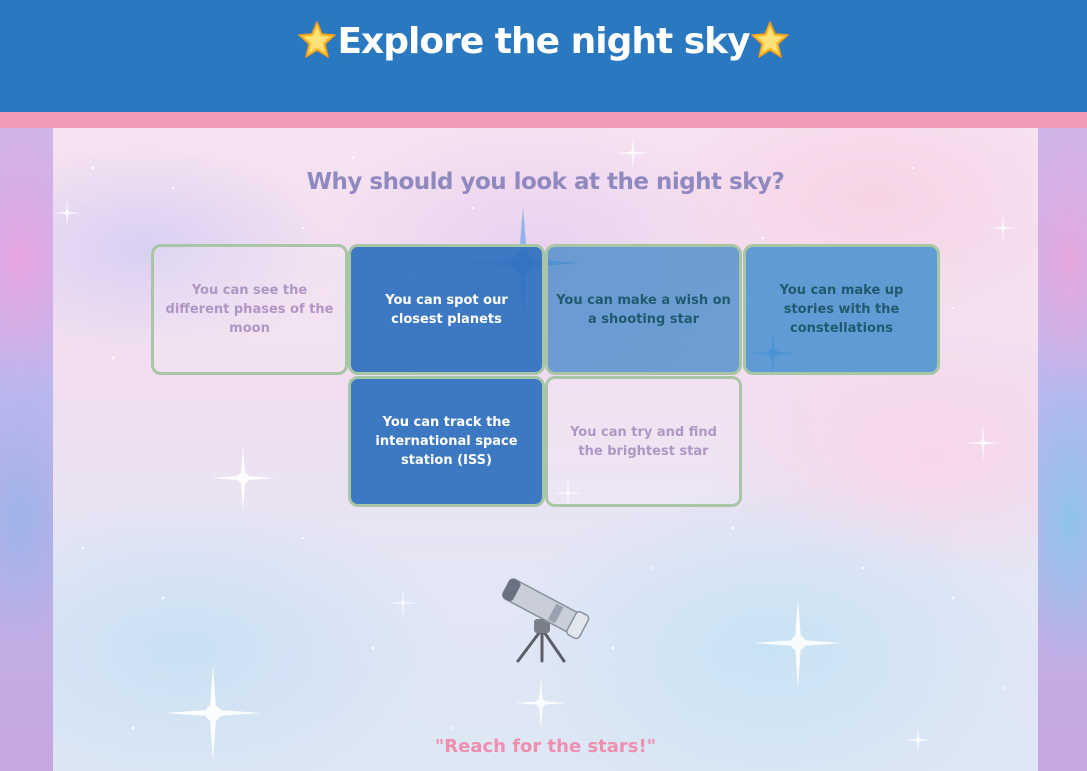 Image resolution: width=1087 pixels, height=771 pixels. What do you see at coordinates (643, 441) in the screenshot?
I see `fact-card-brightest-star: You can try and find the brightest star` at bounding box center [643, 441].